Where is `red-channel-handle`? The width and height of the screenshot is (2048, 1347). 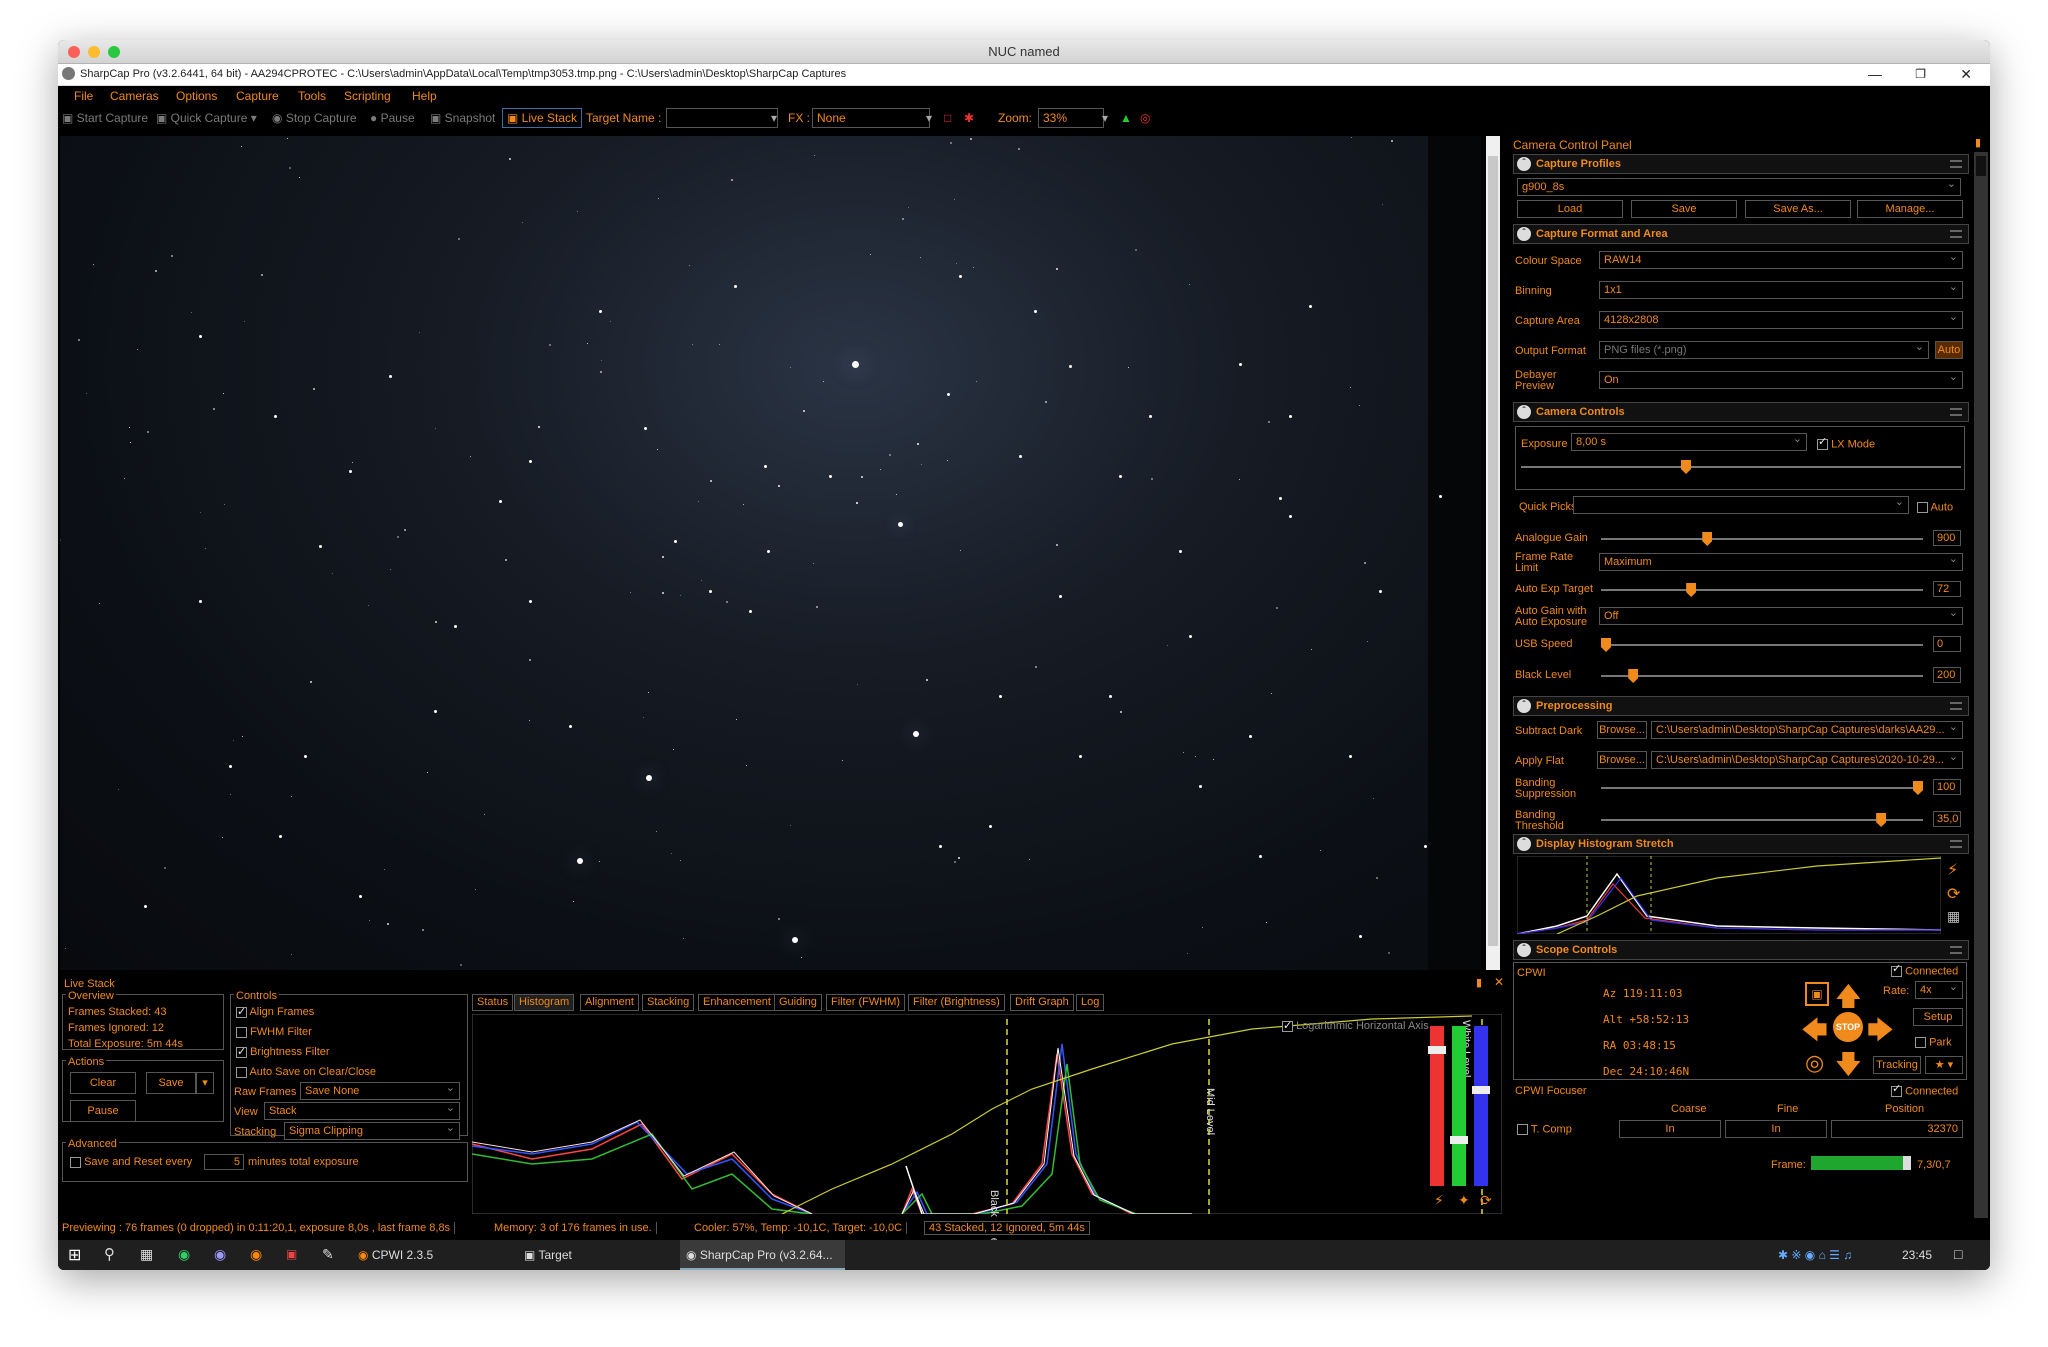 red-channel-handle is located at coordinates (1437, 1050).